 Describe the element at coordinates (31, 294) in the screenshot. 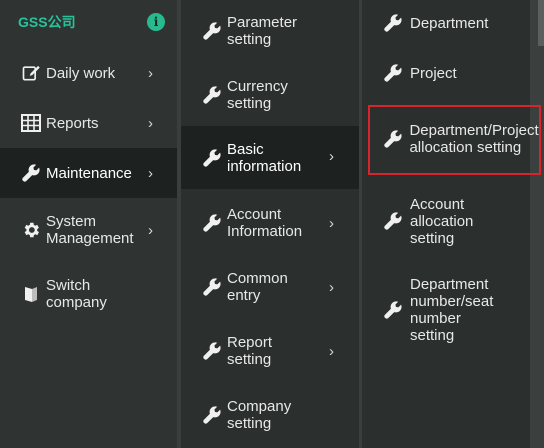

I see `book-icon` at that location.